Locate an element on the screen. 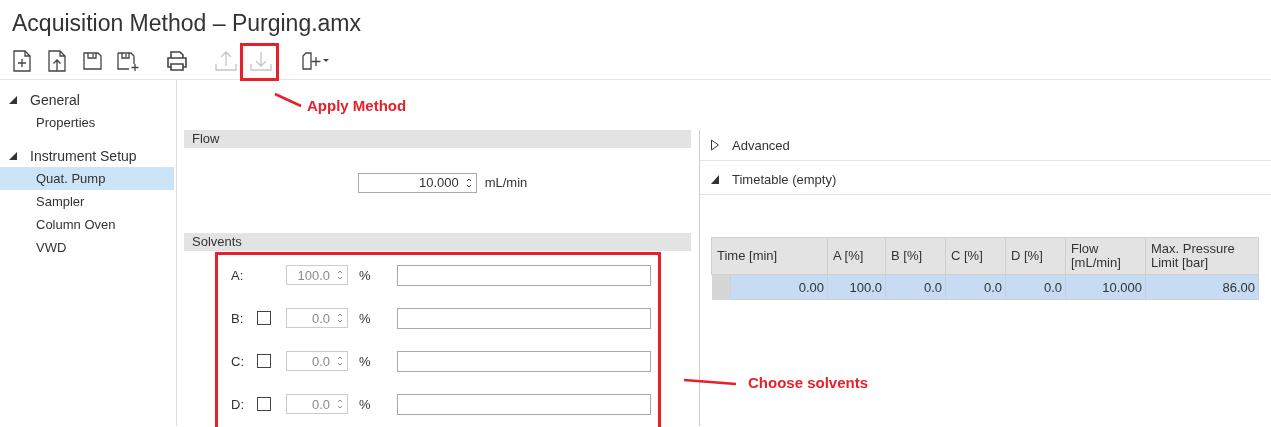 Image resolution: width=1271 pixels, height=427 pixels. expander-header: Advanced is located at coordinates (985, 145).